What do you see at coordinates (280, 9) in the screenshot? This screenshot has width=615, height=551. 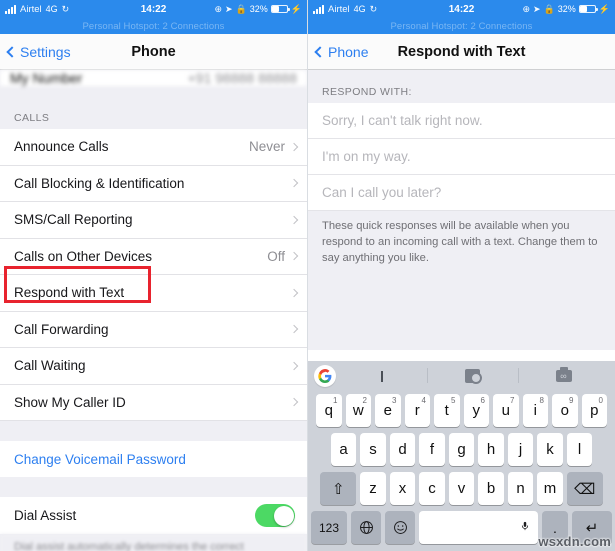 I see `battery-icon` at bounding box center [280, 9].